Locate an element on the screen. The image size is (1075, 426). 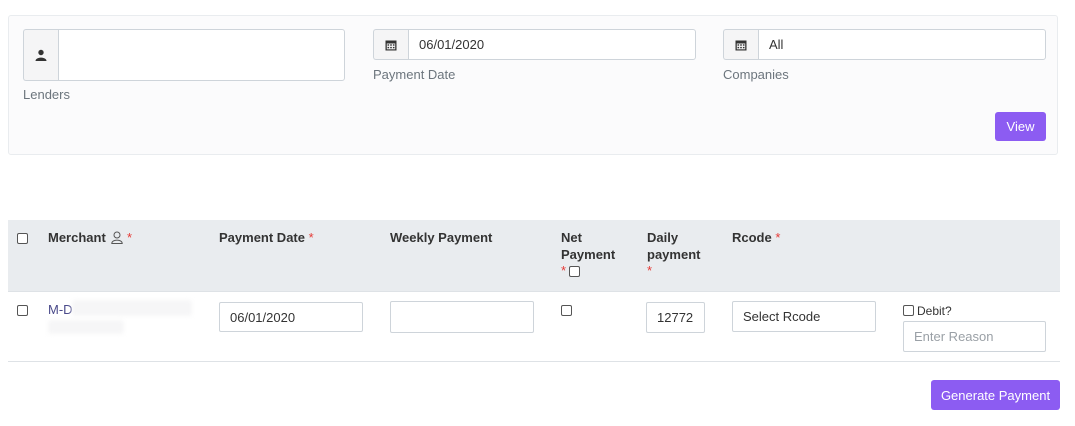
row-select-checkbox is located at coordinates (22, 310).